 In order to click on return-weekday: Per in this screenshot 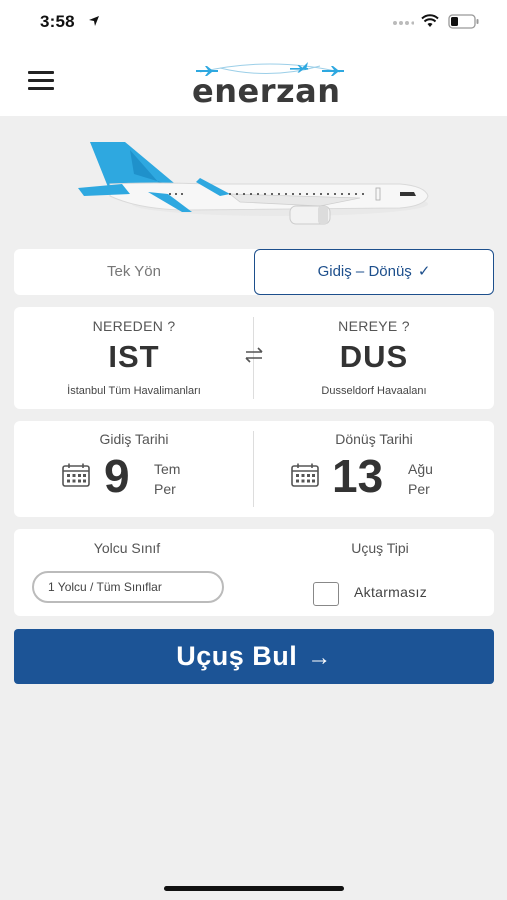, I will do `click(419, 489)`.